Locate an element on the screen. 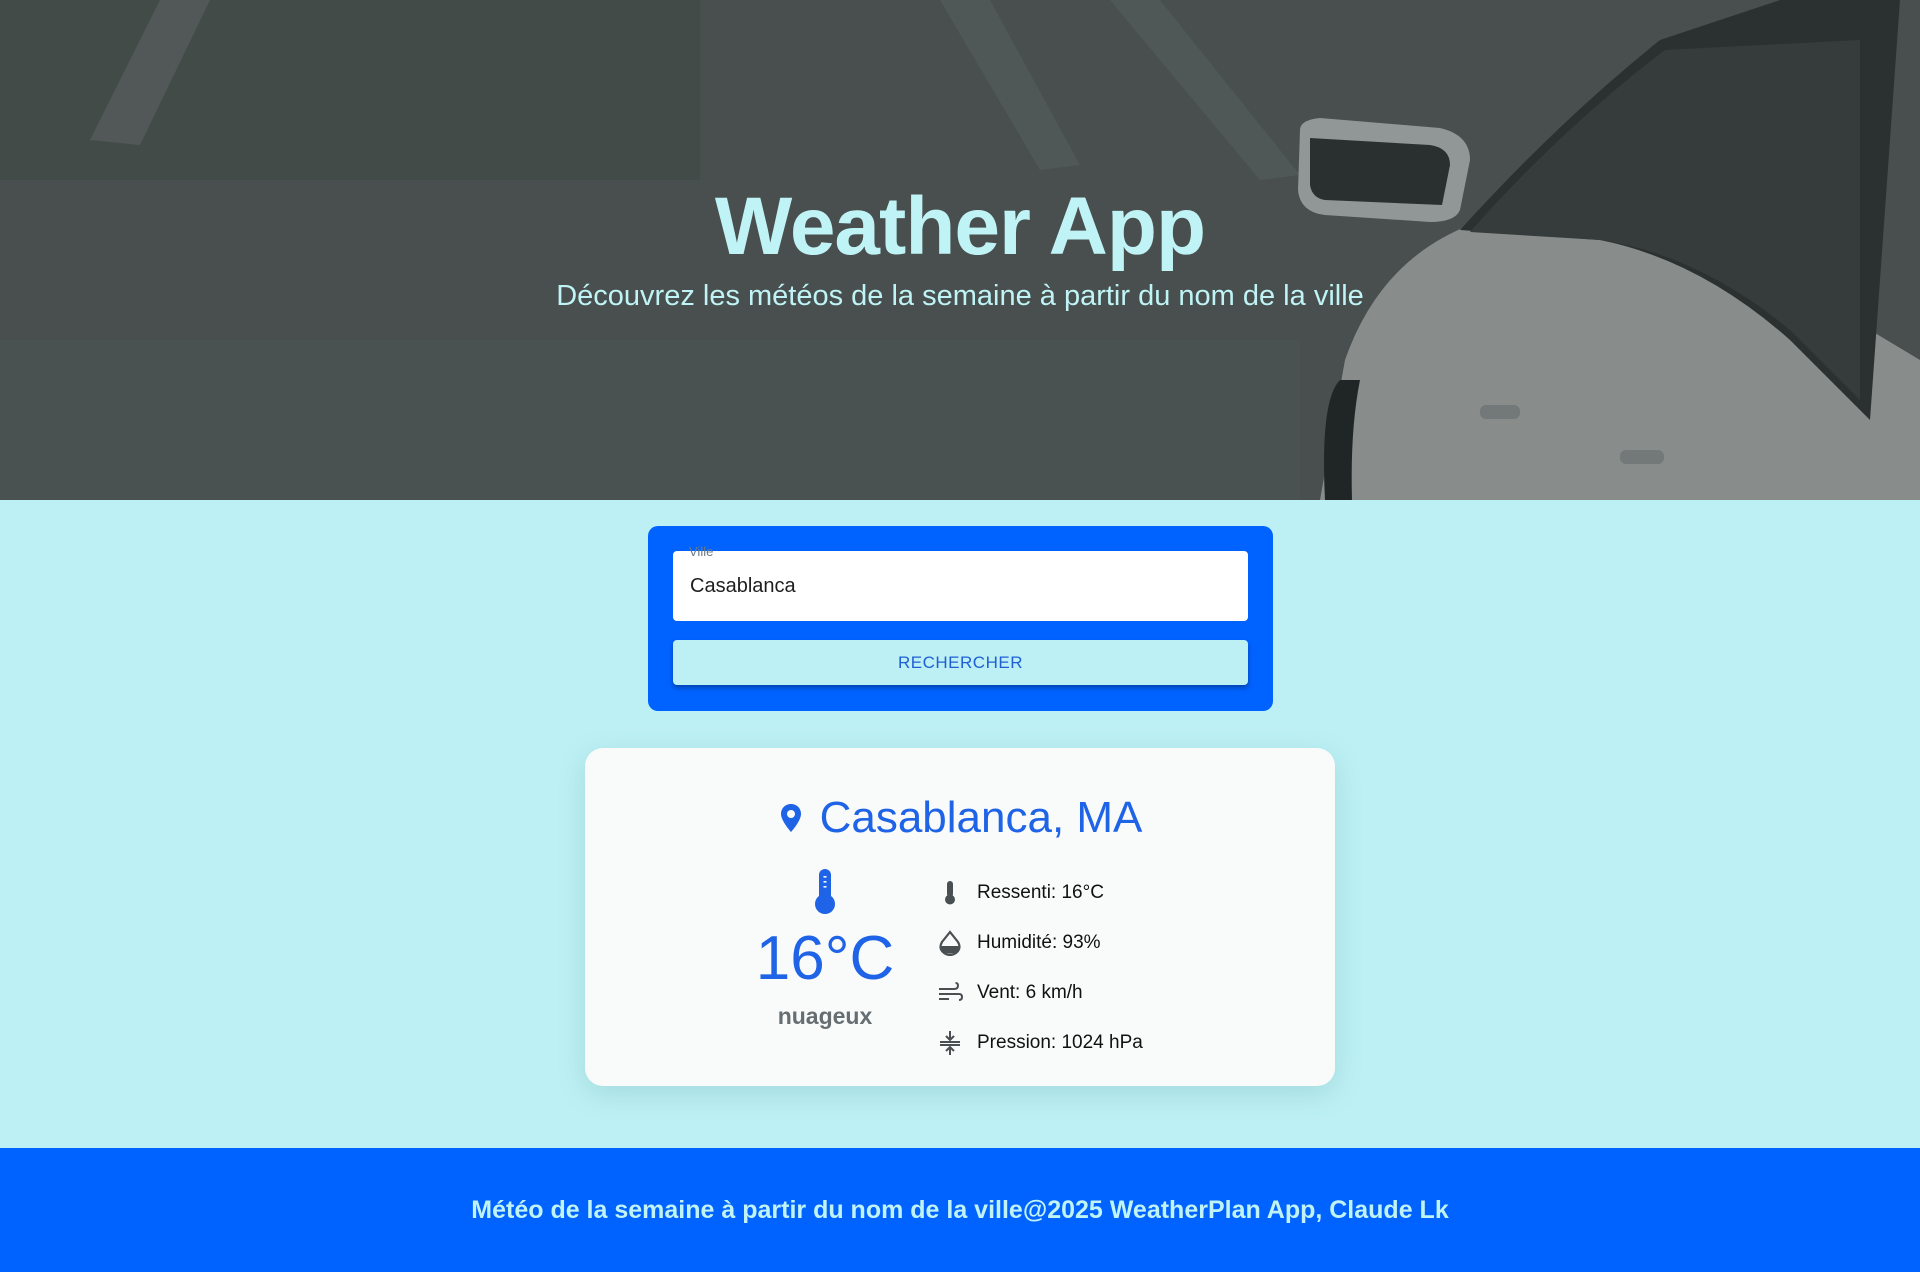 Image resolution: width=1920 pixels, height=1272 pixels. search-form: Ville RECHERCHER is located at coordinates (960, 618).